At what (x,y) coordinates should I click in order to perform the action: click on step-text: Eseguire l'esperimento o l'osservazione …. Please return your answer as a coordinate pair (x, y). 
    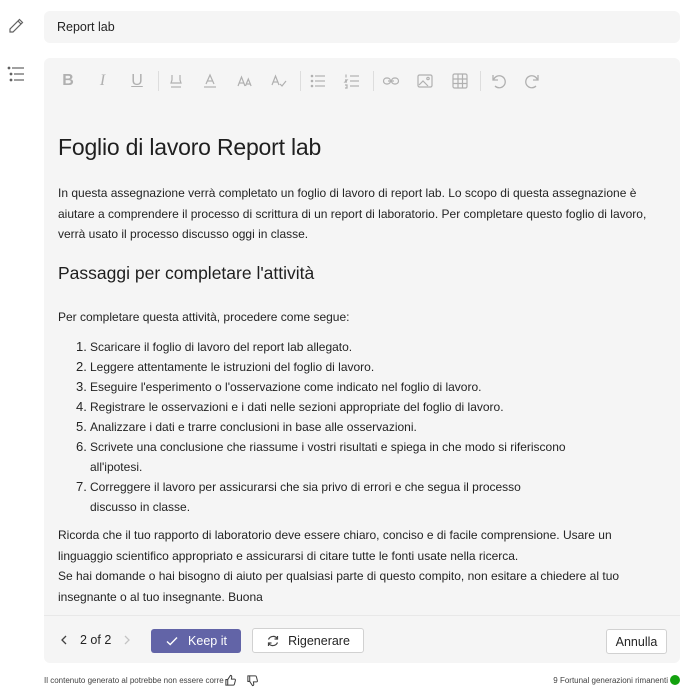
    Looking at the image, I should click on (286, 387).